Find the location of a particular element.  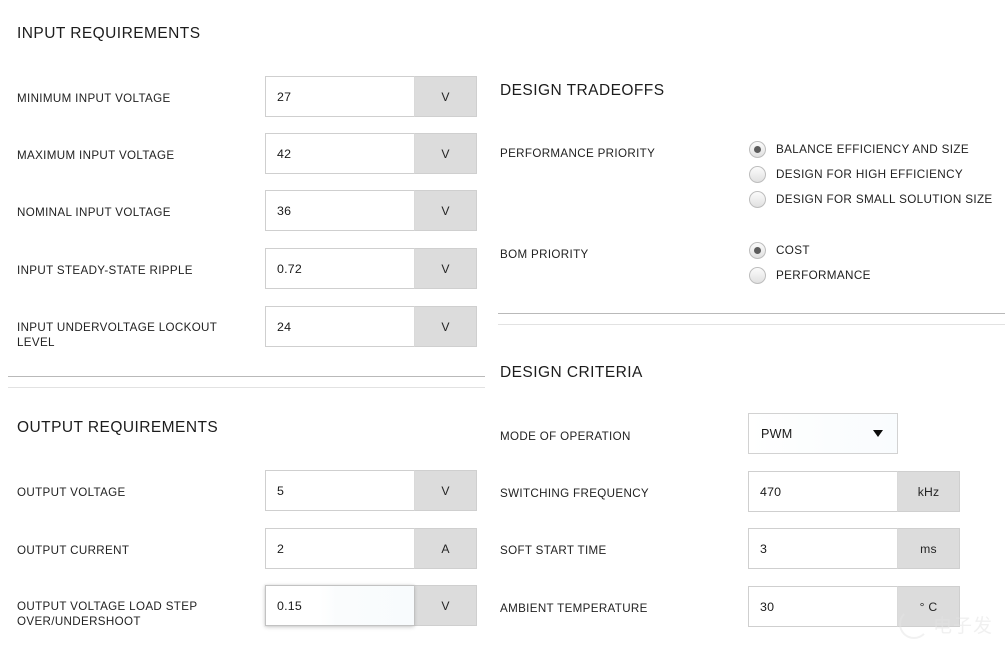

field-label: SOFT START TIME is located at coordinates (553, 550).